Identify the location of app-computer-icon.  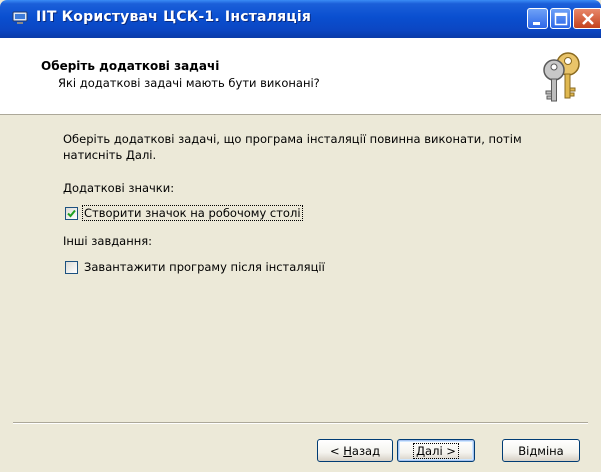
(20, 17).